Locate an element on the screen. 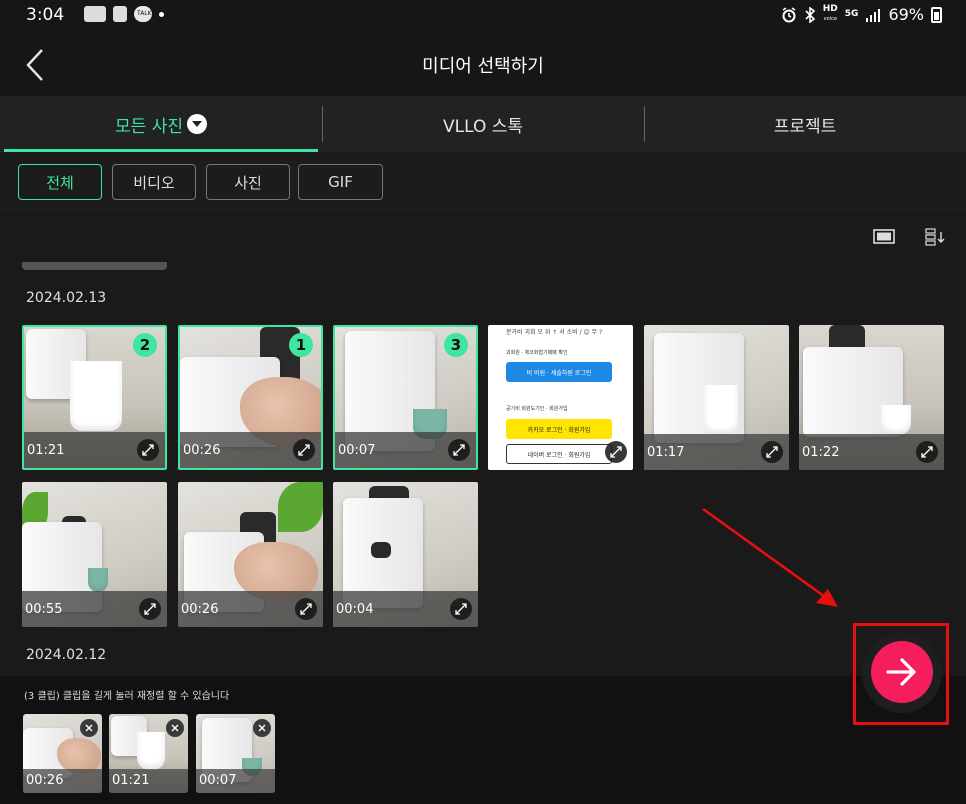 The height and width of the screenshot is (804, 966). media-thumb: 01:17 is located at coordinates (716, 397).